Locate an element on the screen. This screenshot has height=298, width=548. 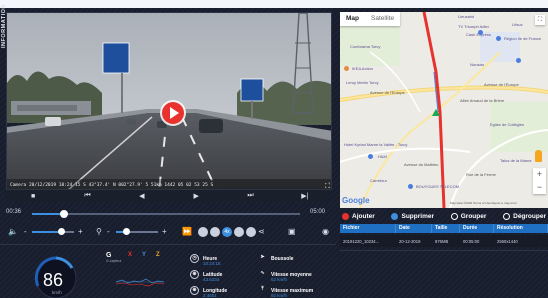
info-section-label: INFORMATION is located at coordinates (4, 26).